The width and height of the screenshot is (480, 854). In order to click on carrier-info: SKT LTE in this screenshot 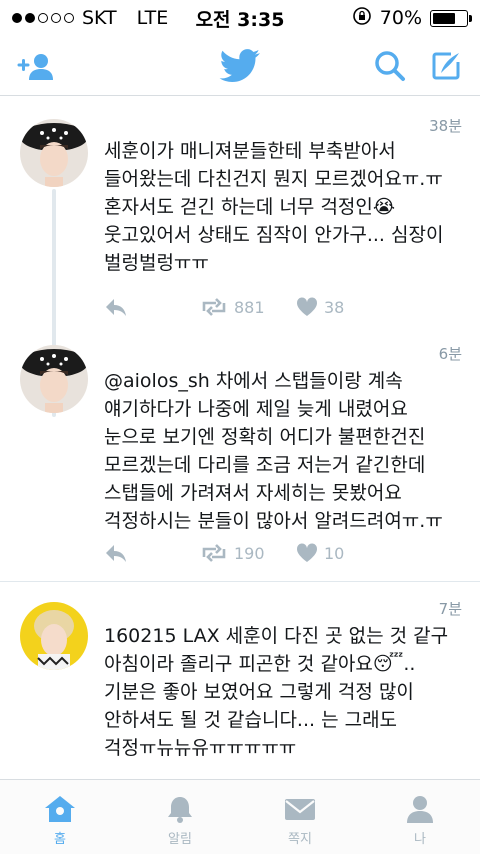, I will do `click(90, 18)`.